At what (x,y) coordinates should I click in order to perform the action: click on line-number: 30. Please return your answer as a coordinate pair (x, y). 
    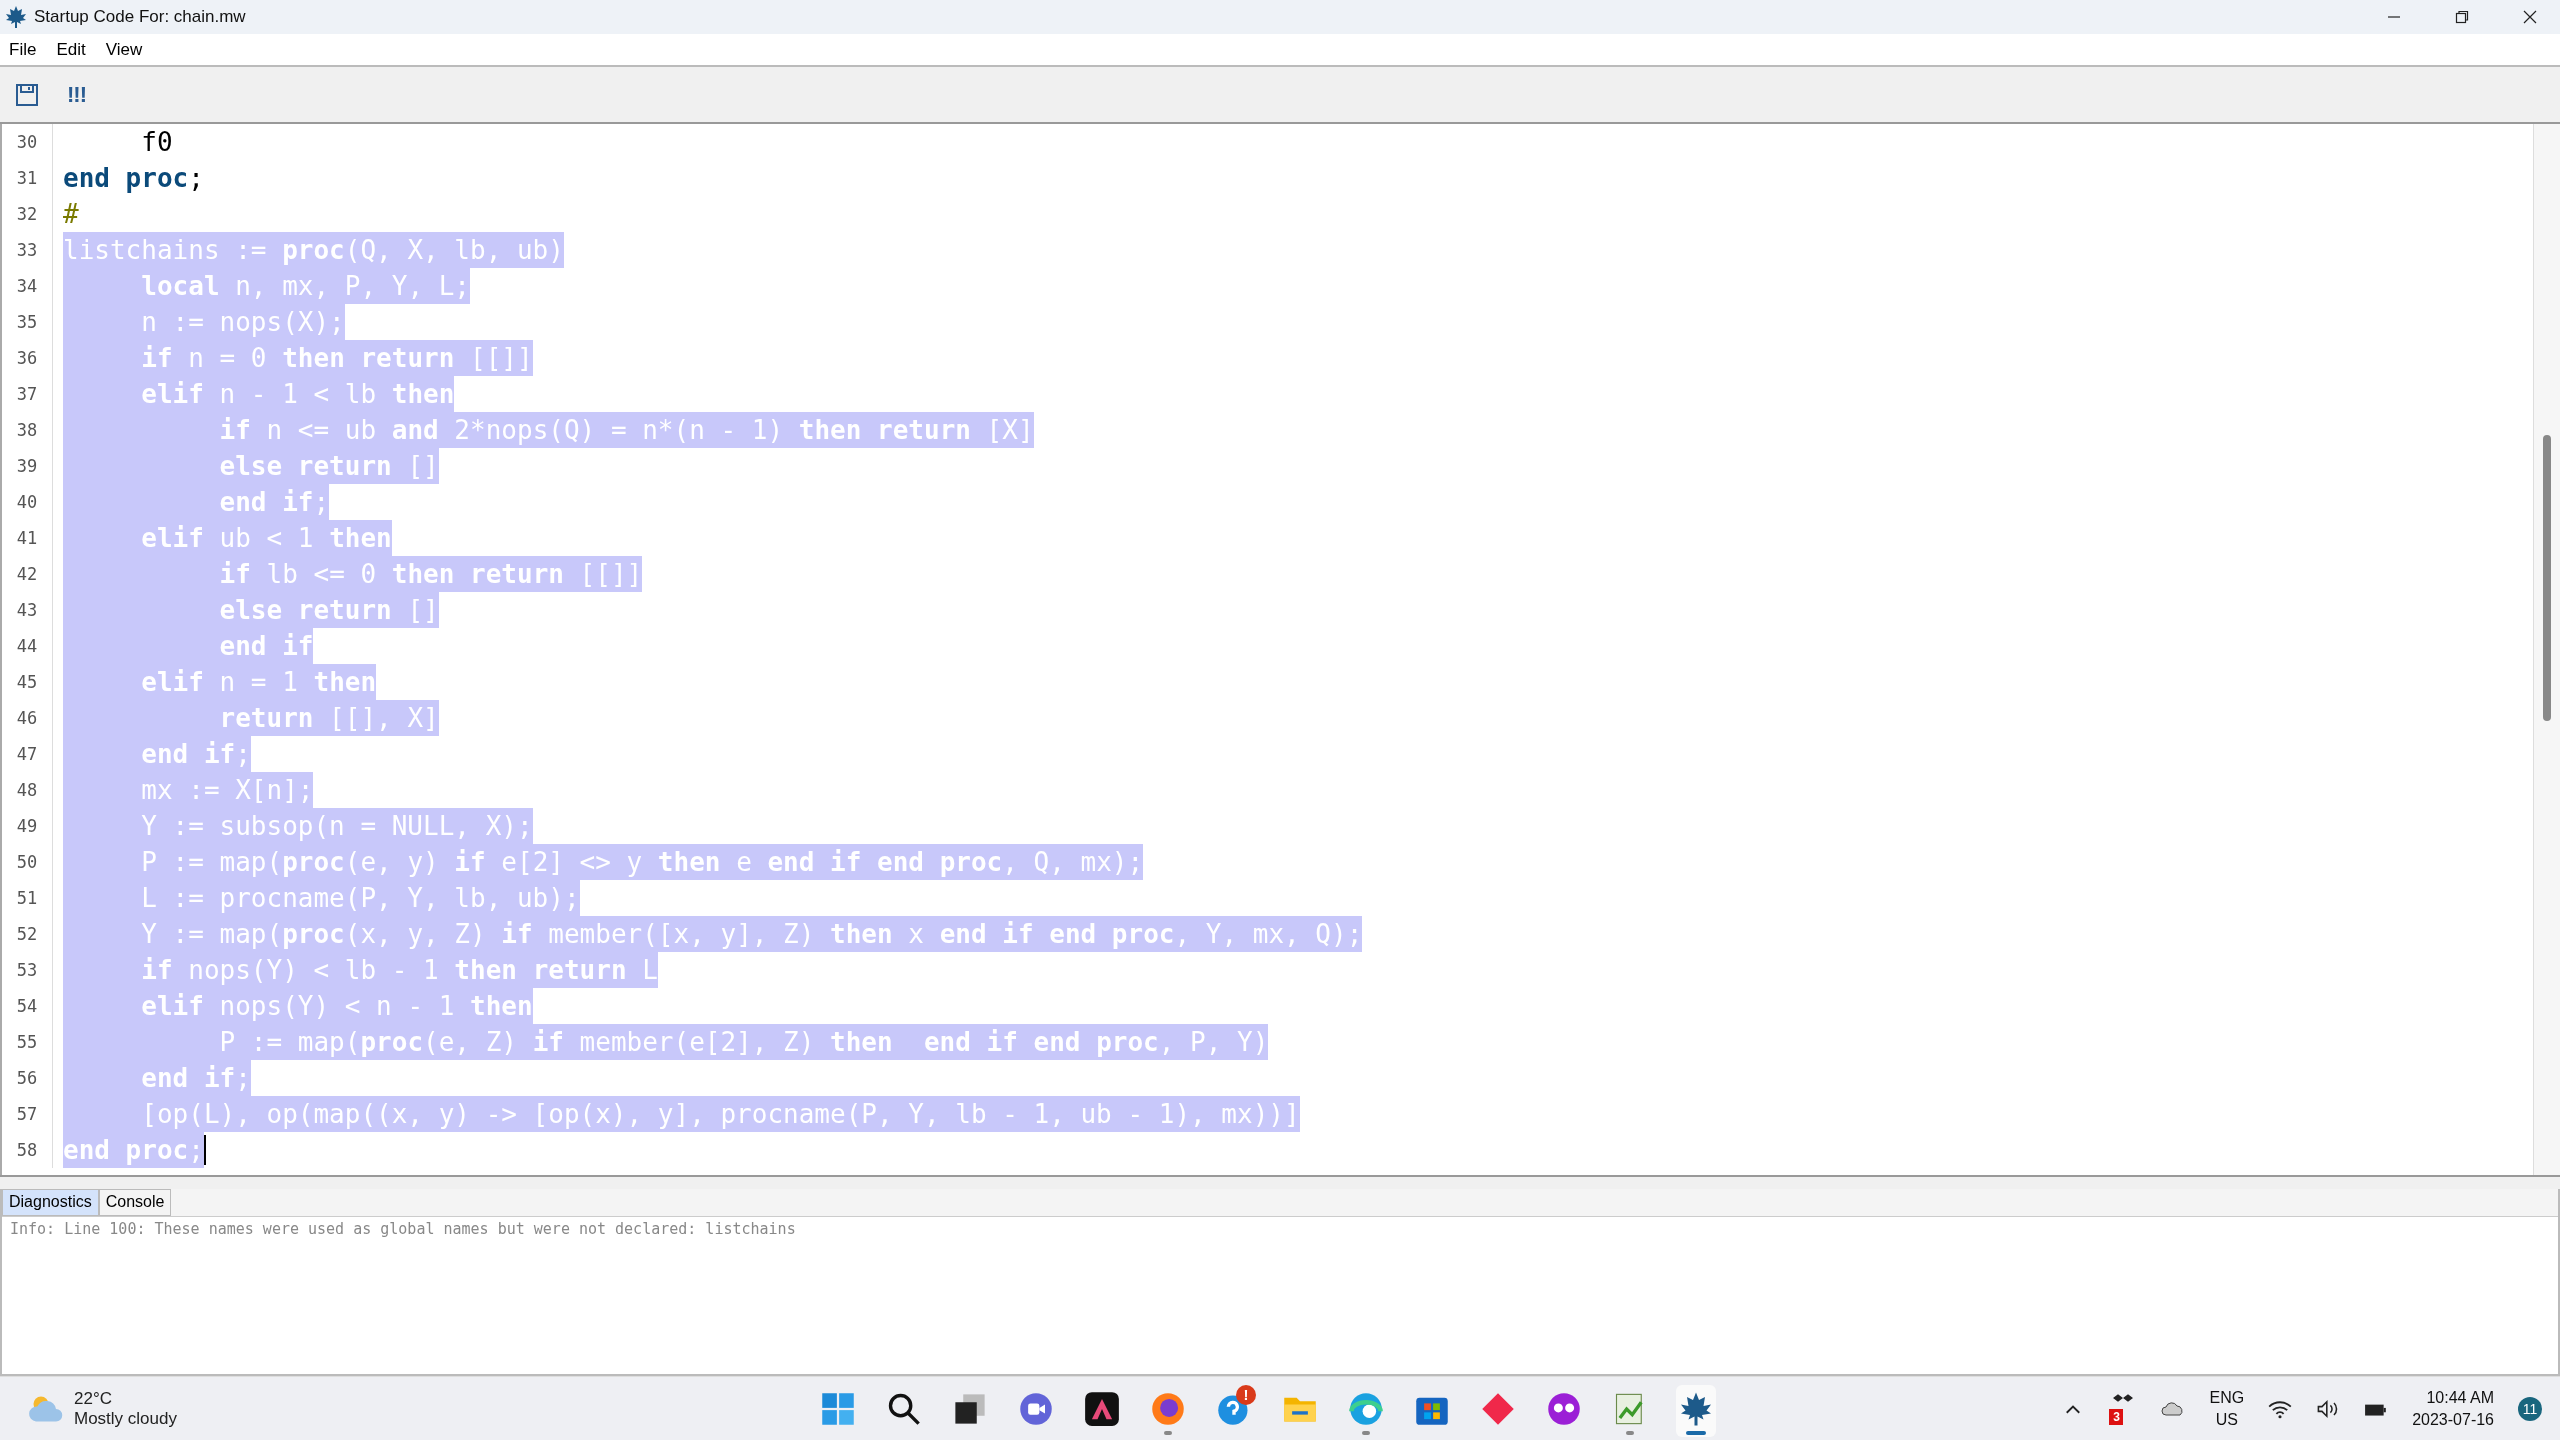
    Looking at the image, I should click on (27, 142).